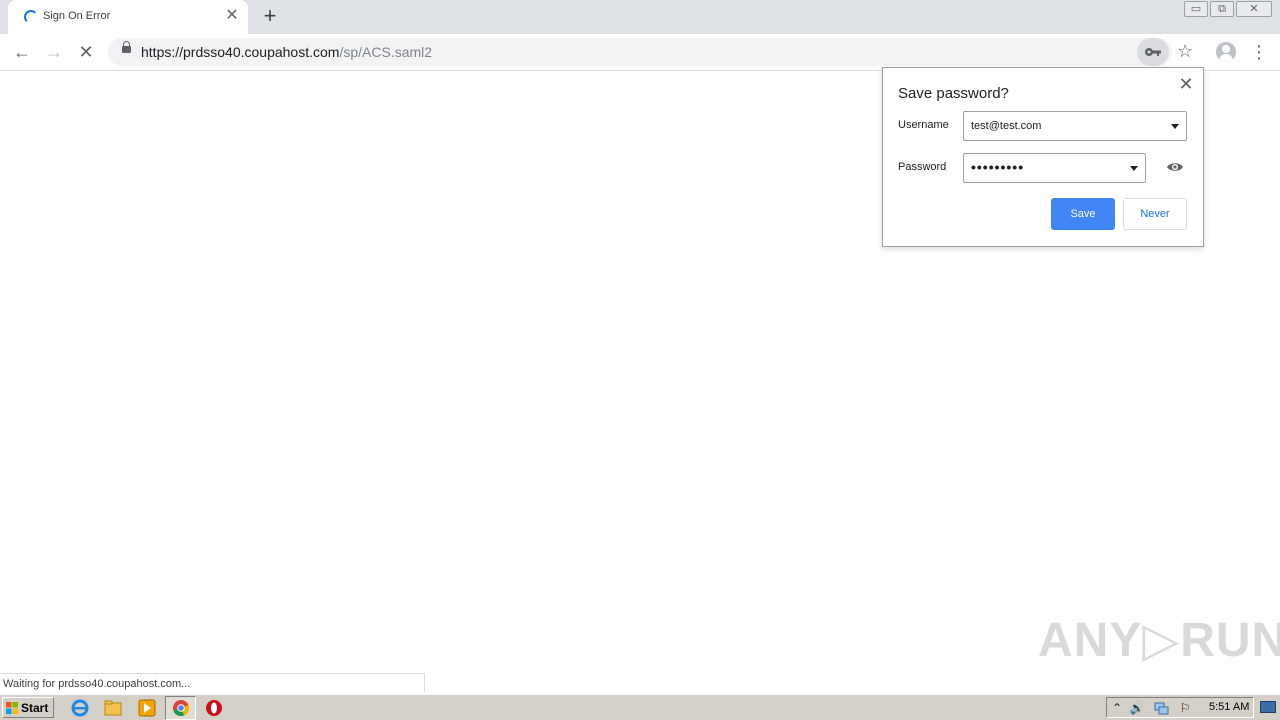  What do you see at coordinates (1083, 214) in the screenshot?
I see `save-button: Save` at bounding box center [1083, 214].